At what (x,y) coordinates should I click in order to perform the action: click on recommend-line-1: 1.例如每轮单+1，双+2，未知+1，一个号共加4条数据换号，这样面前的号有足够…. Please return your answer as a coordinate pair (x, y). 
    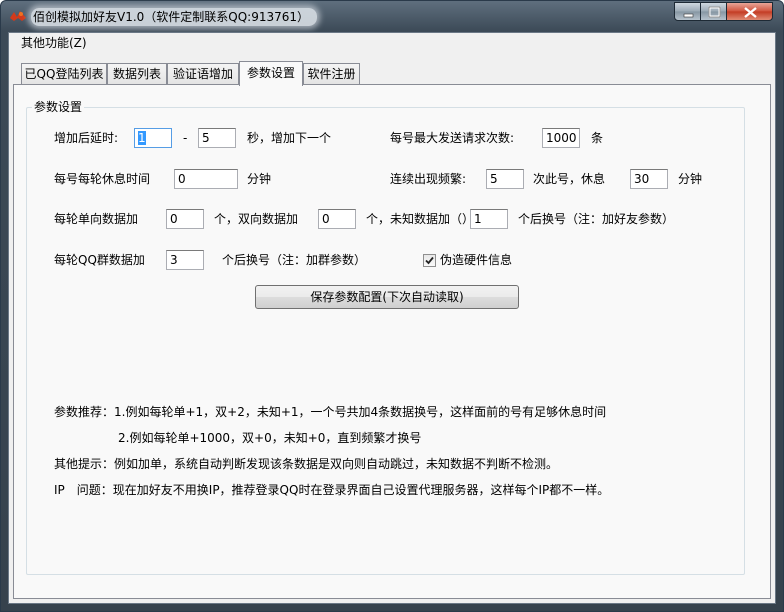
    Looking at the image, I should click on (360, 412).